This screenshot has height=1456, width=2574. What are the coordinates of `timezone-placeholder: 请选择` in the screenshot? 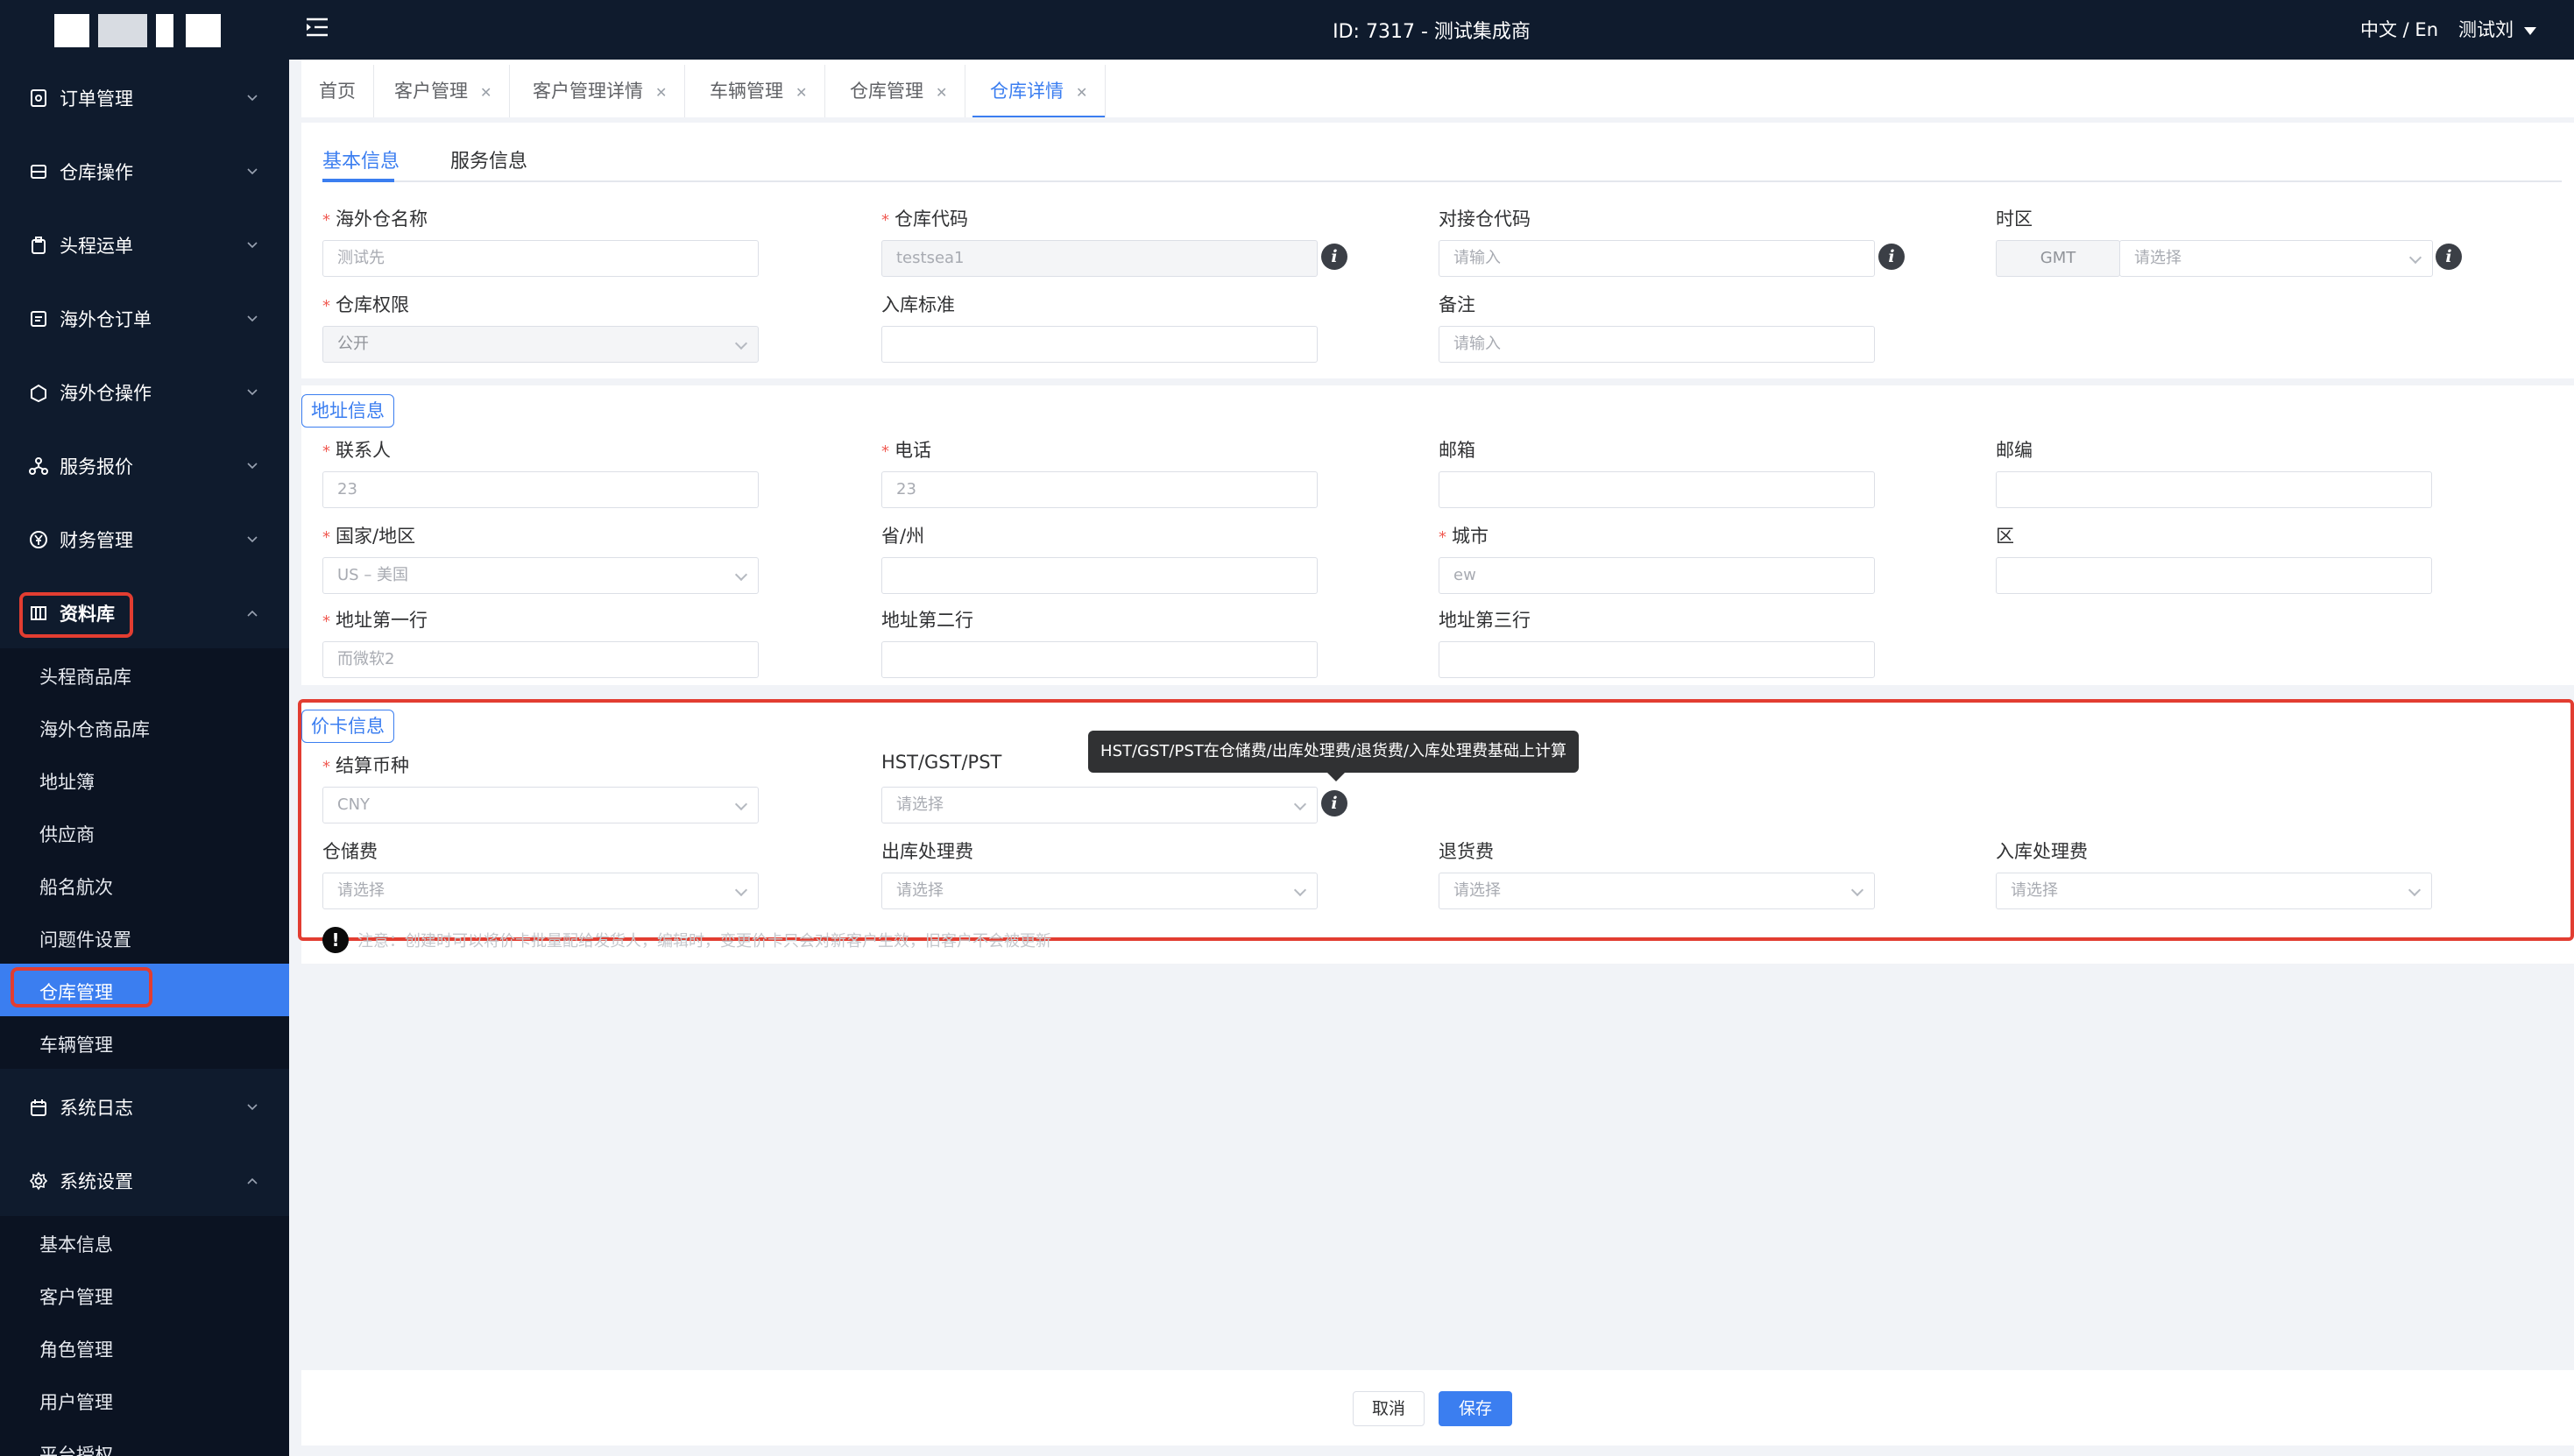 It's located at (2158, 258).